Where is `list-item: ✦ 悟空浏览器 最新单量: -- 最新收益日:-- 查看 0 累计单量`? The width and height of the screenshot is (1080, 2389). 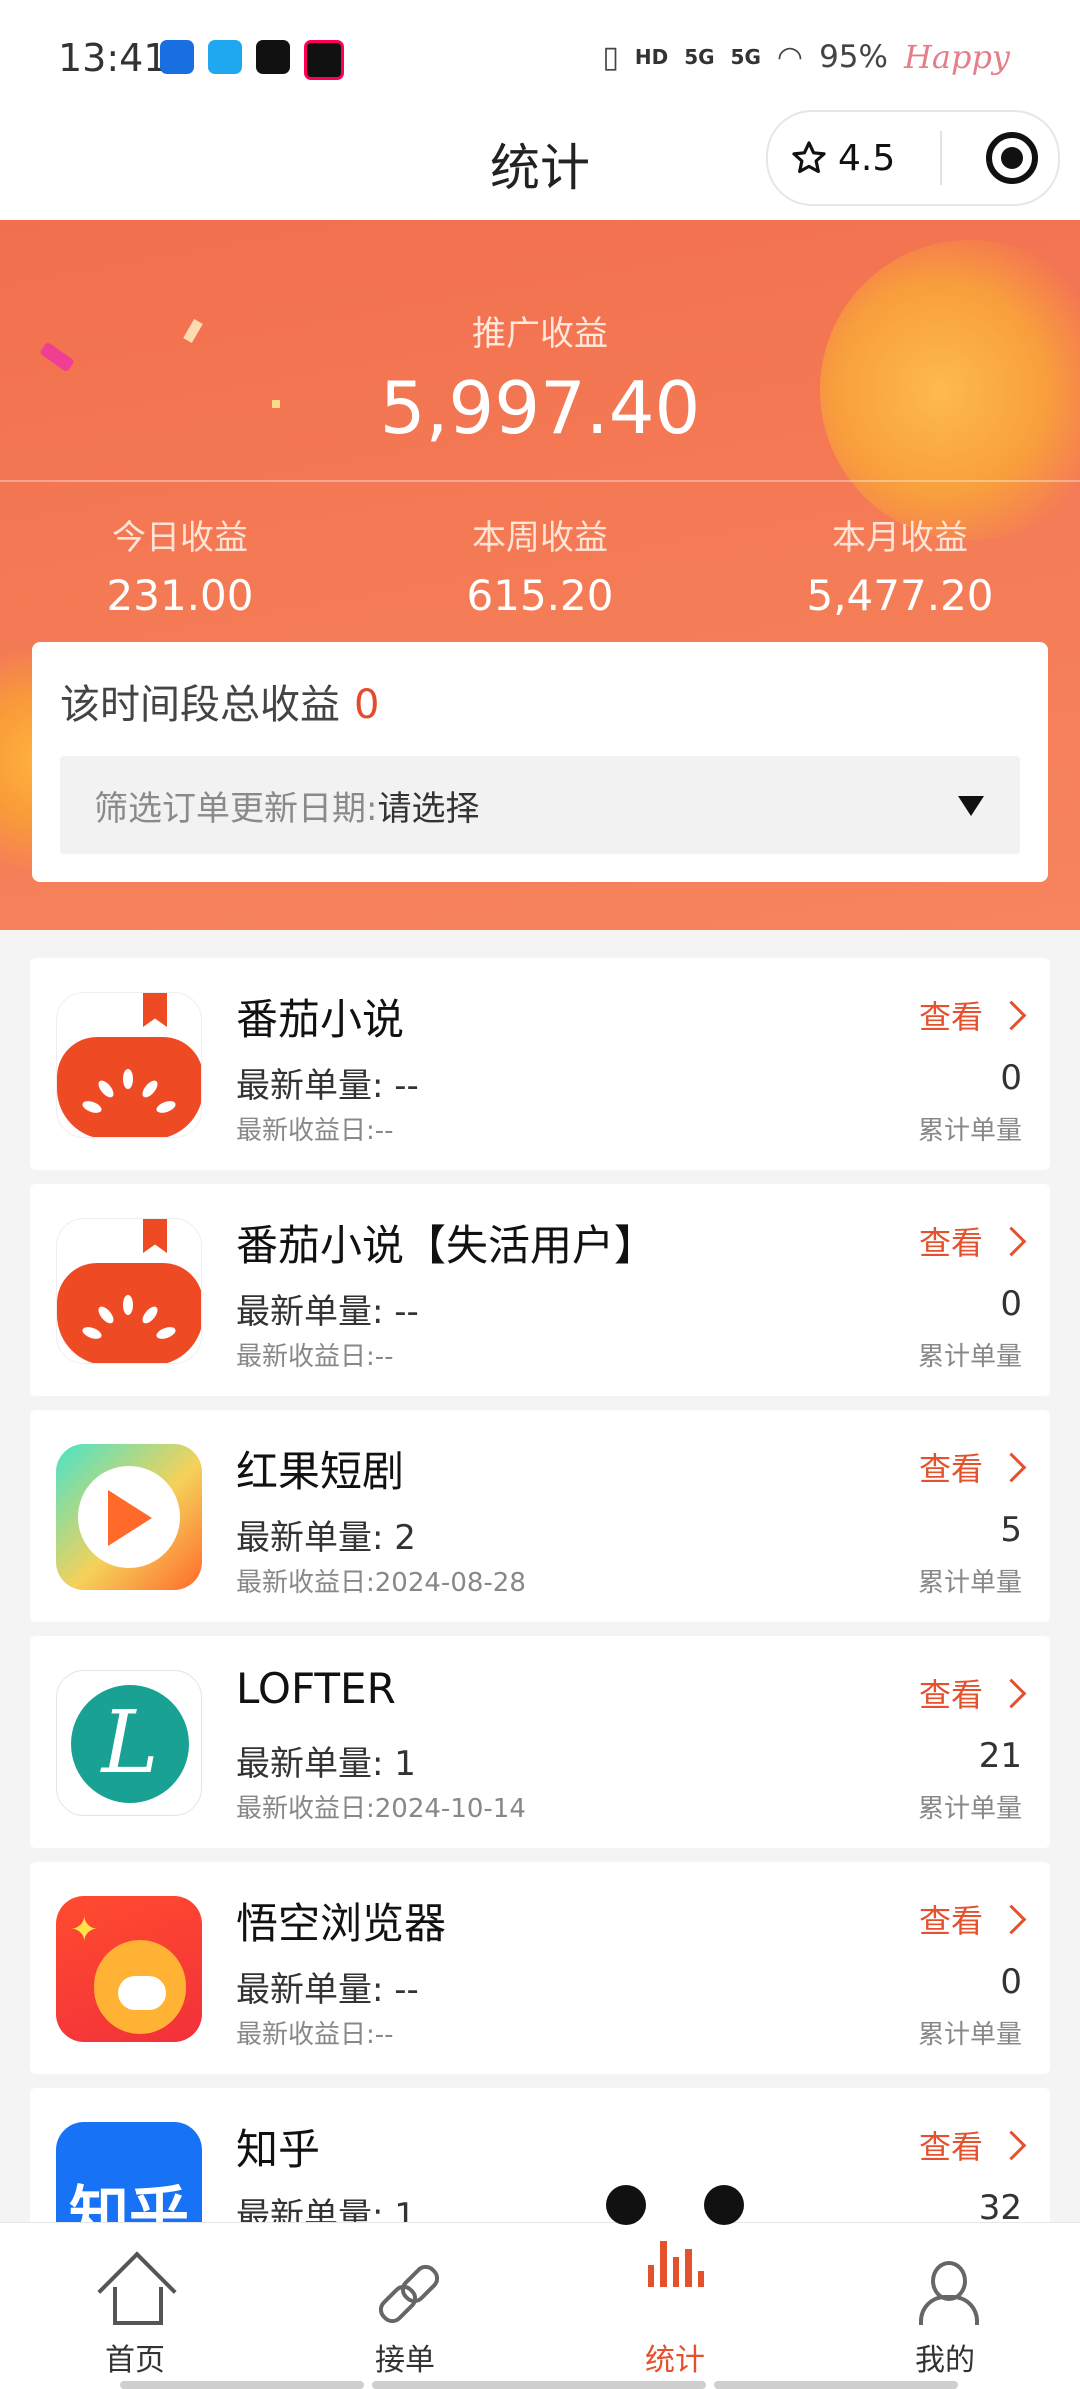
list-item: ✦ 悟空浏览器 最新单量: -- 最新收益日:-- 查看 0 累计单量 is located at coordinates (540, 1968).